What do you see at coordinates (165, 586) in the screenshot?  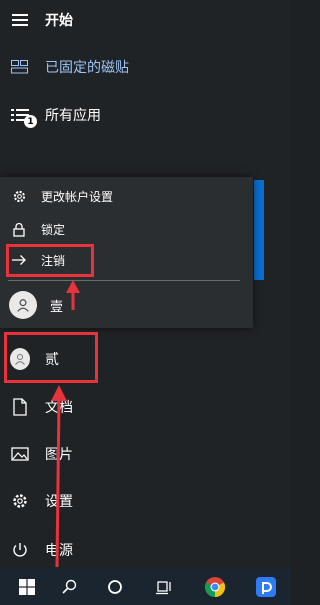 I see `task-view-icon` at bounding box center [165, 586].